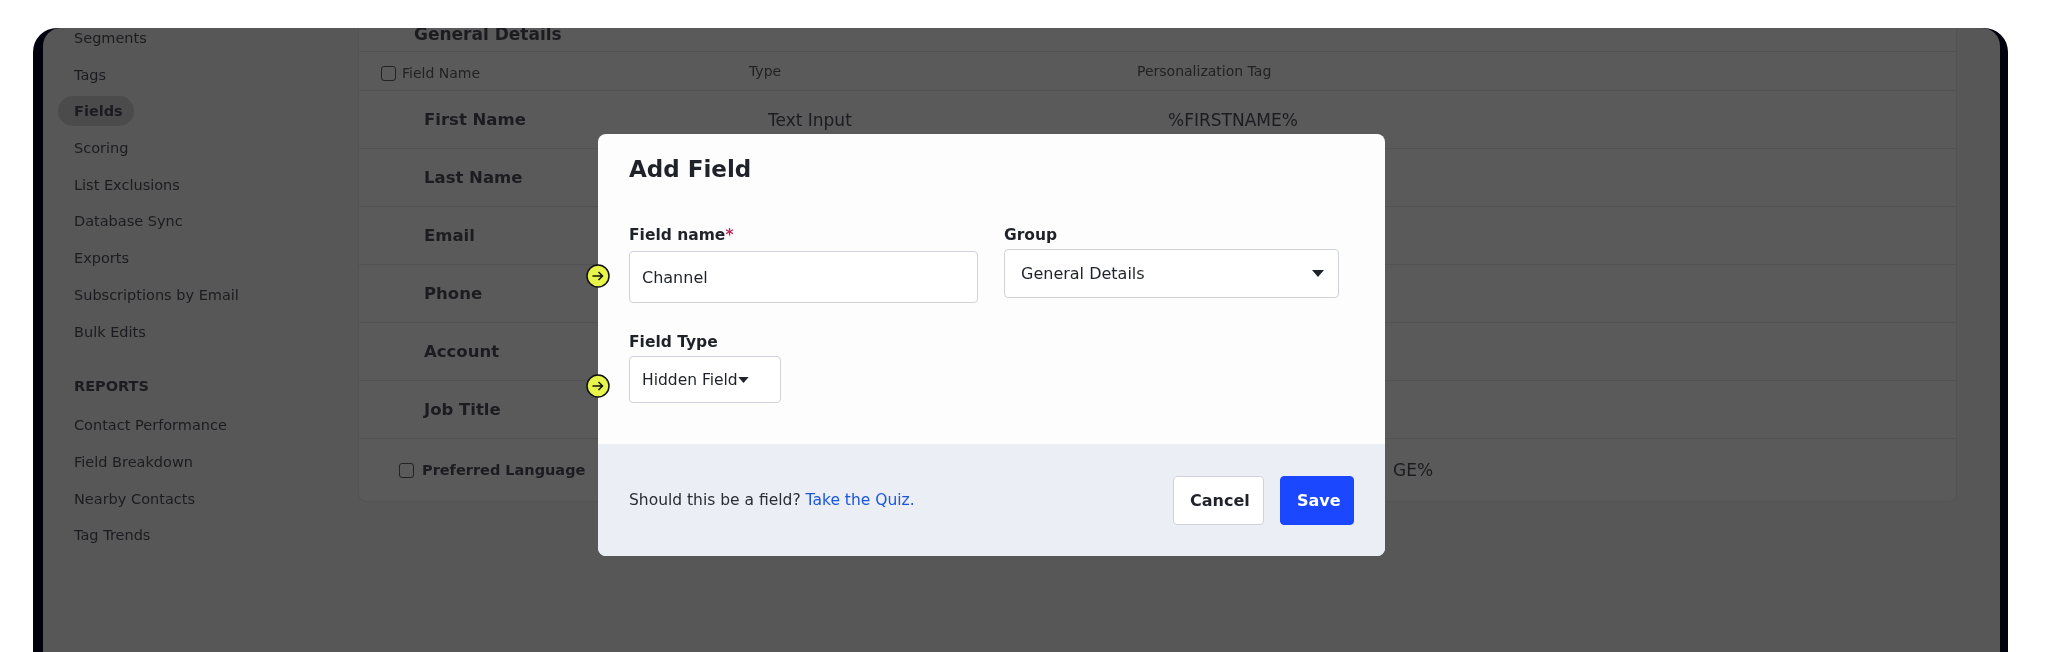  I want to click on column-header: Type, so click(765, 71).